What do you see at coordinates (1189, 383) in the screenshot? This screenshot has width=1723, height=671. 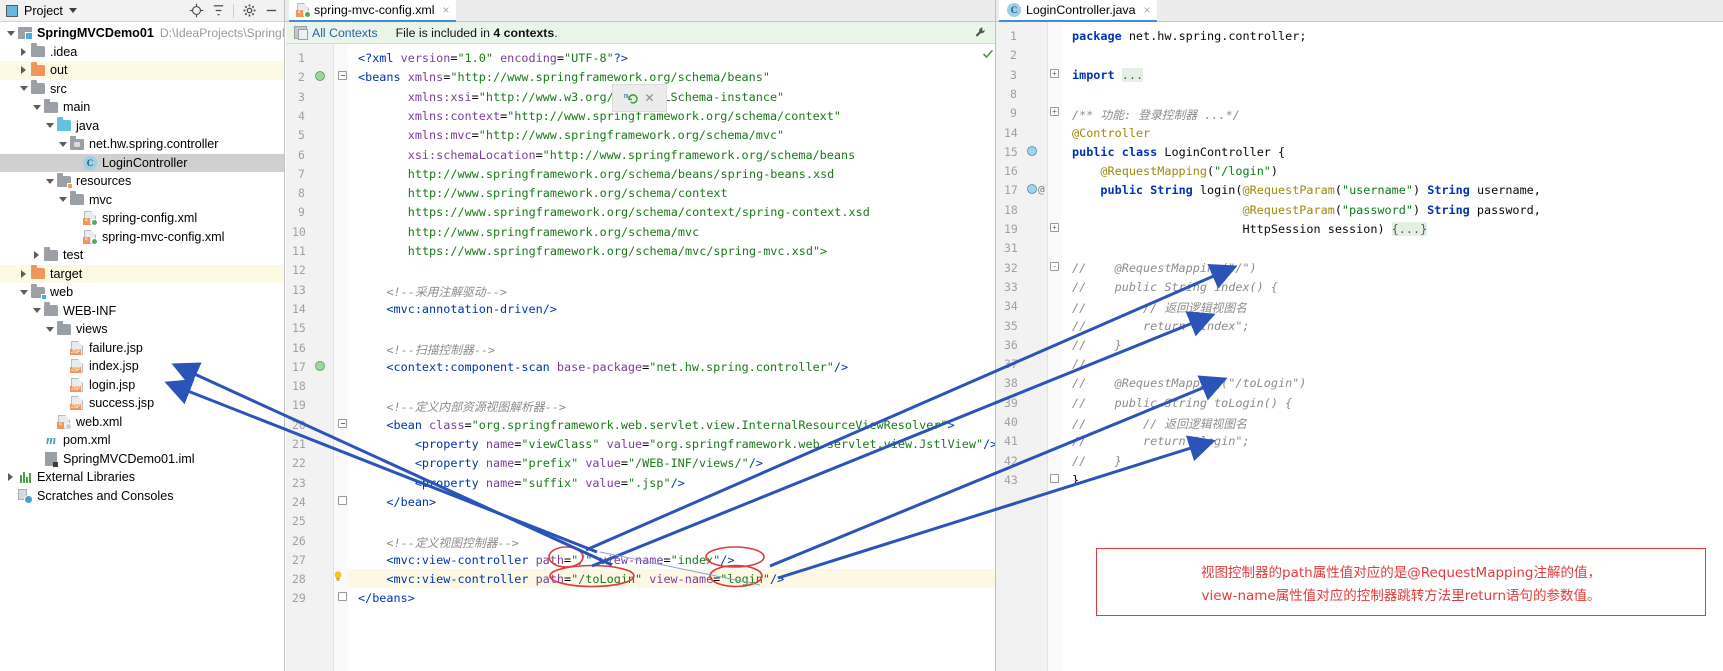 I see `code-line: // @RequestMapping("/toLogin")` at bounding box center [1189, 383].